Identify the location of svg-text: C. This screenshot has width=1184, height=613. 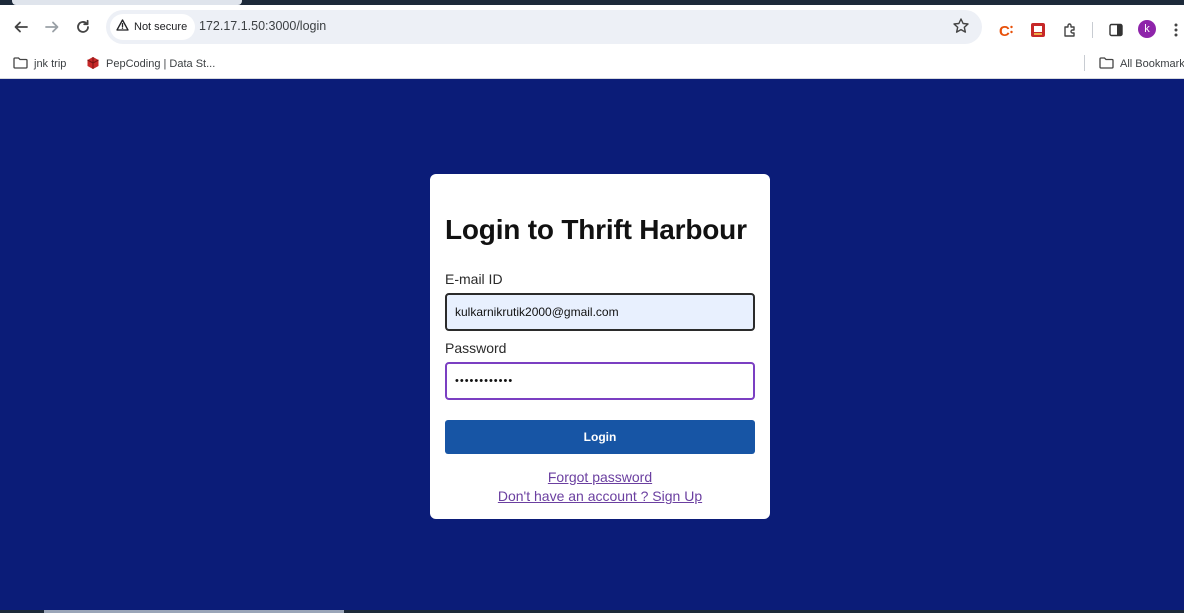
(1004, 31).